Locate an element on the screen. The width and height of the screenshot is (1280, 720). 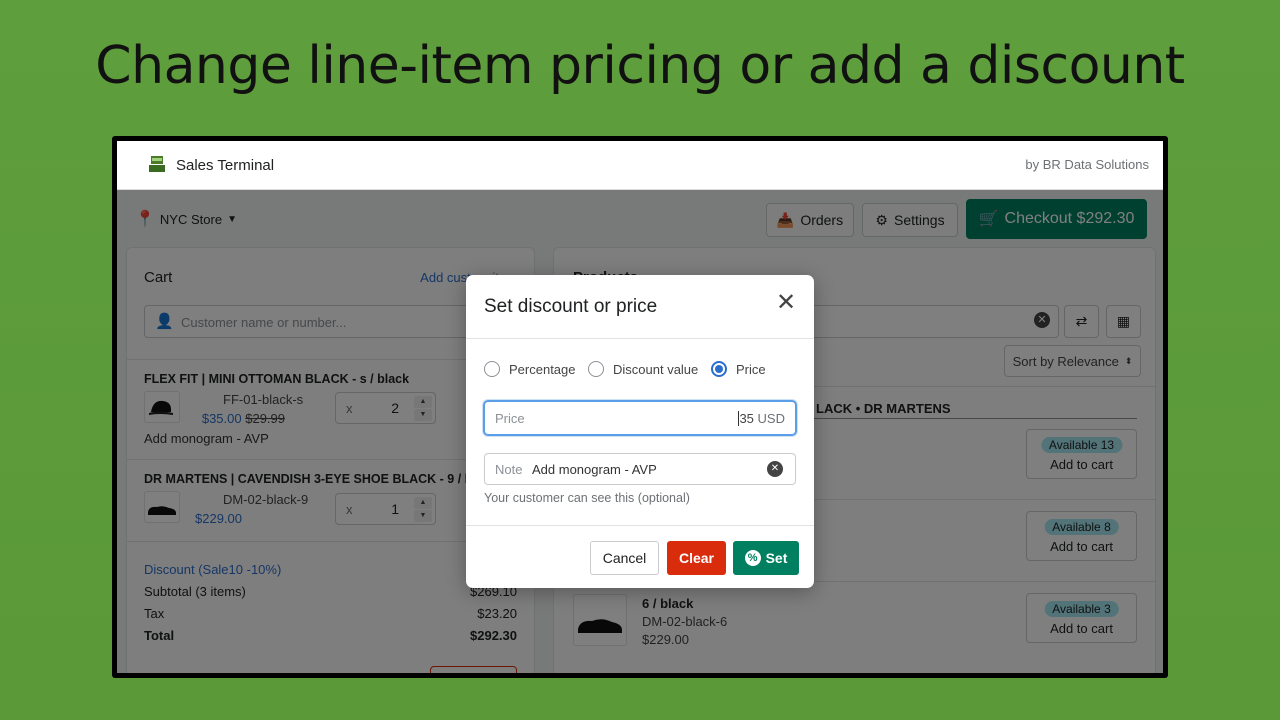
note-label: Note is located at coordinates (509, 469).